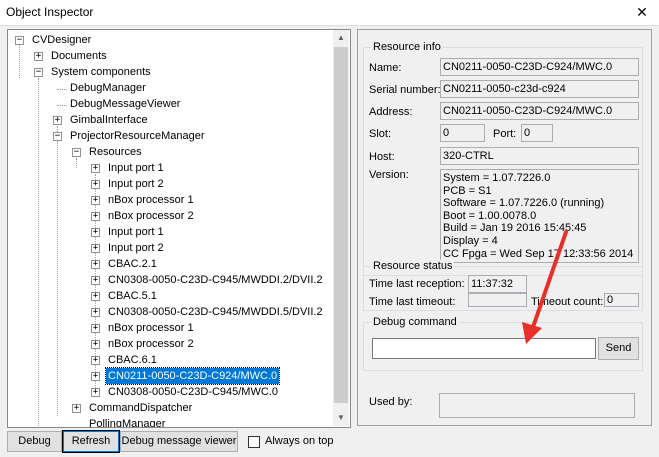 The width and height of the screenshot is (659, 457). Describe the element at coordinates (179, 441) in the screenshot. I see `debug-message-viewer-button: Debug message viewer` at that location.